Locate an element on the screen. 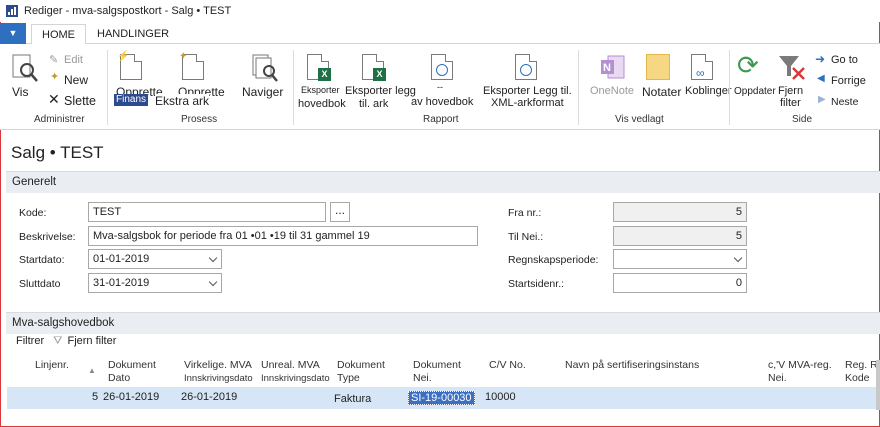 The width and height of the screenshot is (880, 427). previous-arrow-icon: ◀ is located at coordinates (821, 78).